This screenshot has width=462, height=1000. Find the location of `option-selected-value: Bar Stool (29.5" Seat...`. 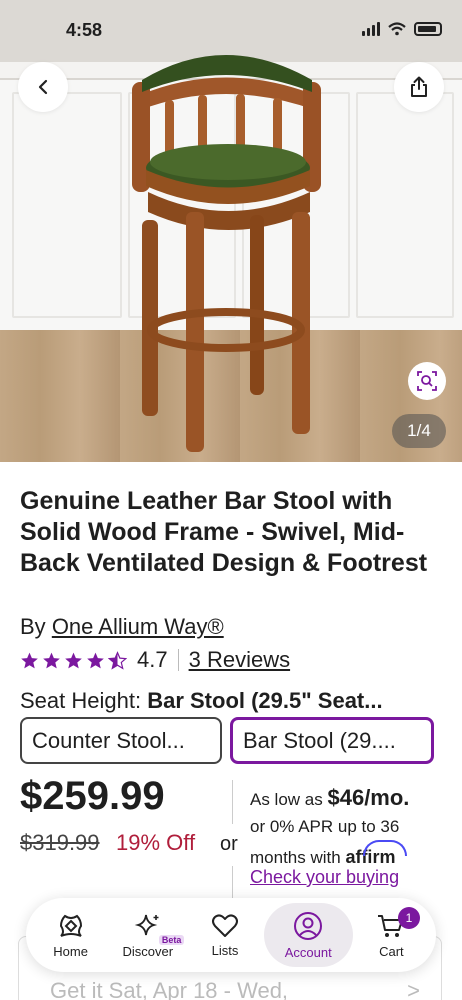

option-selected-value: Bar Stool (29.5" Seat... is located at coordinates (265, 700).